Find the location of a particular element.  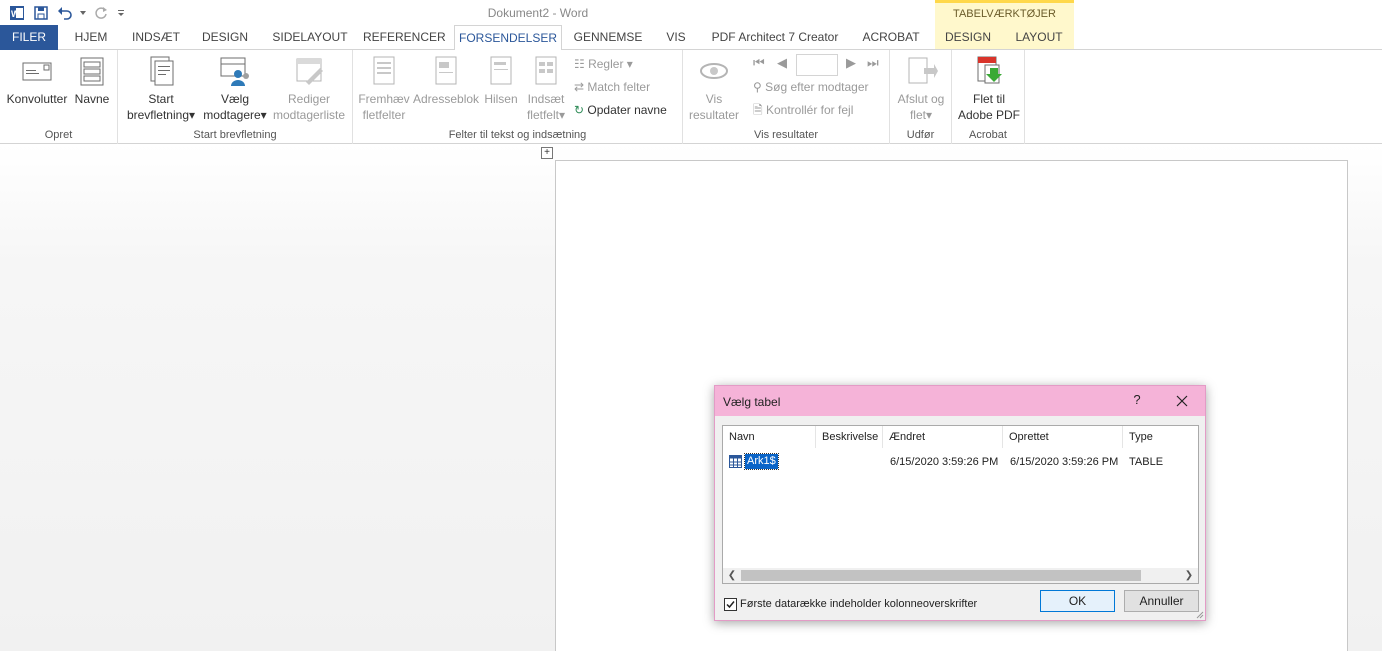

preview-results-button: Vis resultater is located at coordinates (714, 88).